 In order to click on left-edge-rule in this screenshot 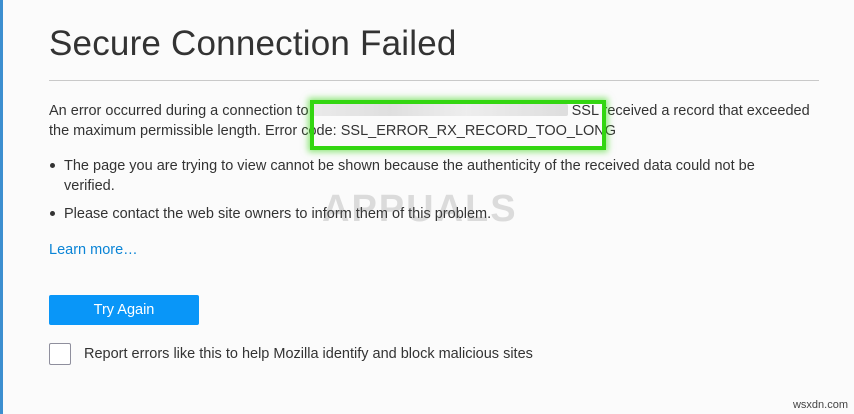, I will do `click(1, 207)`.